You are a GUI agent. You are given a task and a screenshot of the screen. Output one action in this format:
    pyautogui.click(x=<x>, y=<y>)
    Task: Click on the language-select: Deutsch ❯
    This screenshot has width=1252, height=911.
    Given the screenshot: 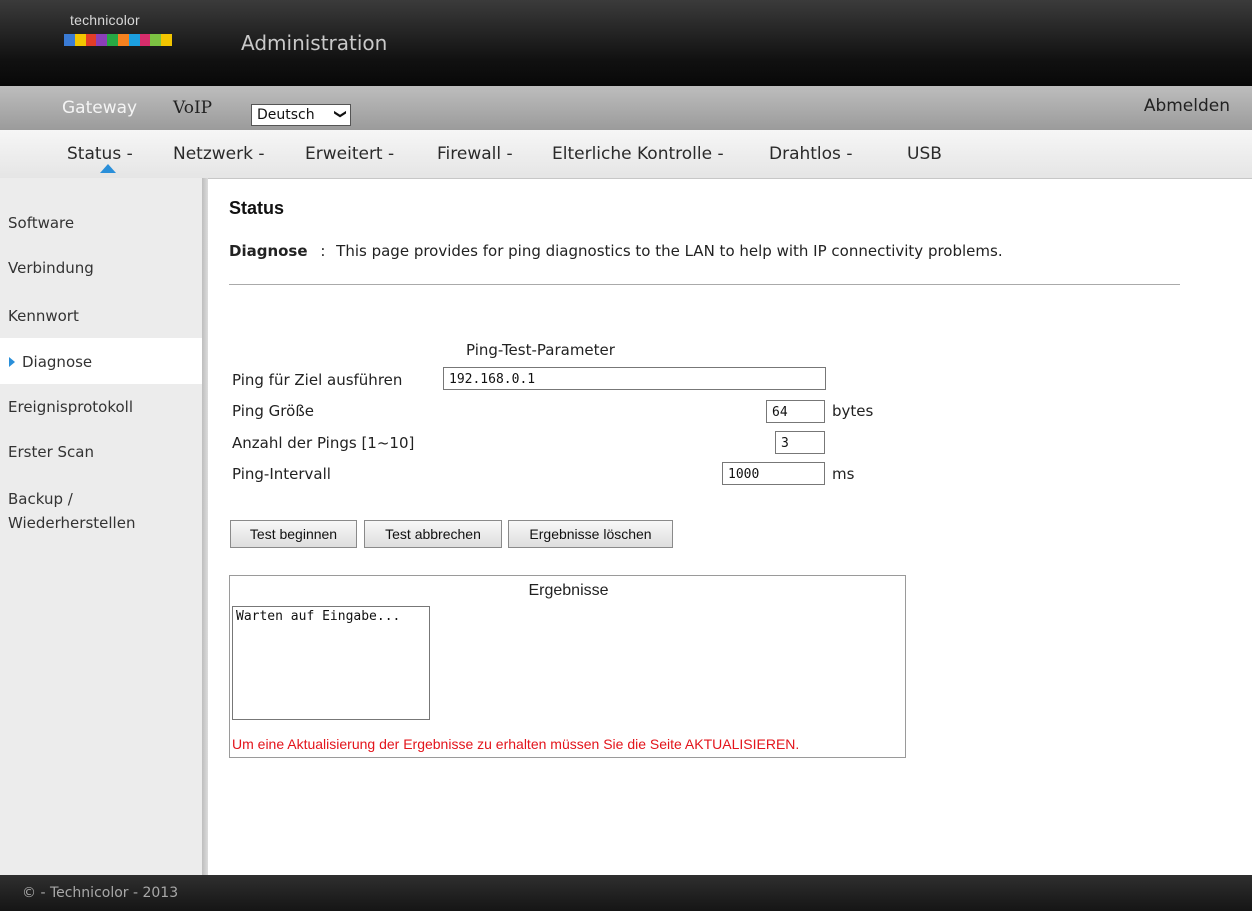 What is the action you would take?
    pyautogui.click(x=301, y=115)
    